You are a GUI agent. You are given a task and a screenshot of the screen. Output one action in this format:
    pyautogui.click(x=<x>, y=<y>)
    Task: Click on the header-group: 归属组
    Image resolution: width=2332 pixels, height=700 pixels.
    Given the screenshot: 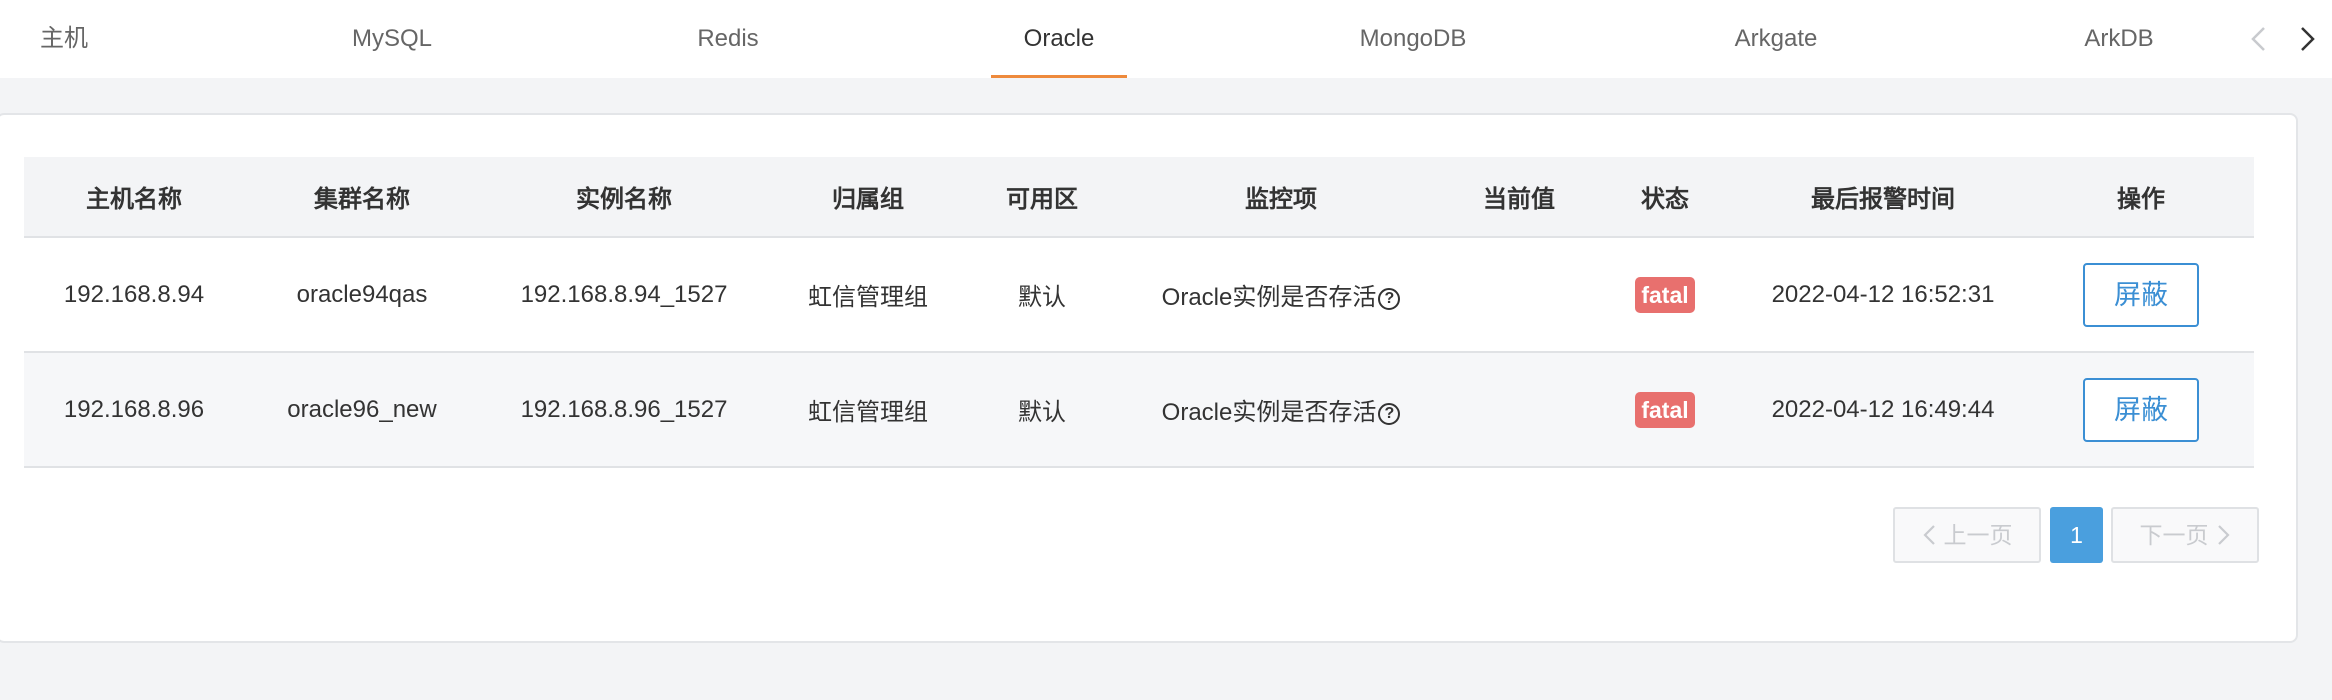 What is the action you would take?
    pyautogui.click(x=868, y=197)
    